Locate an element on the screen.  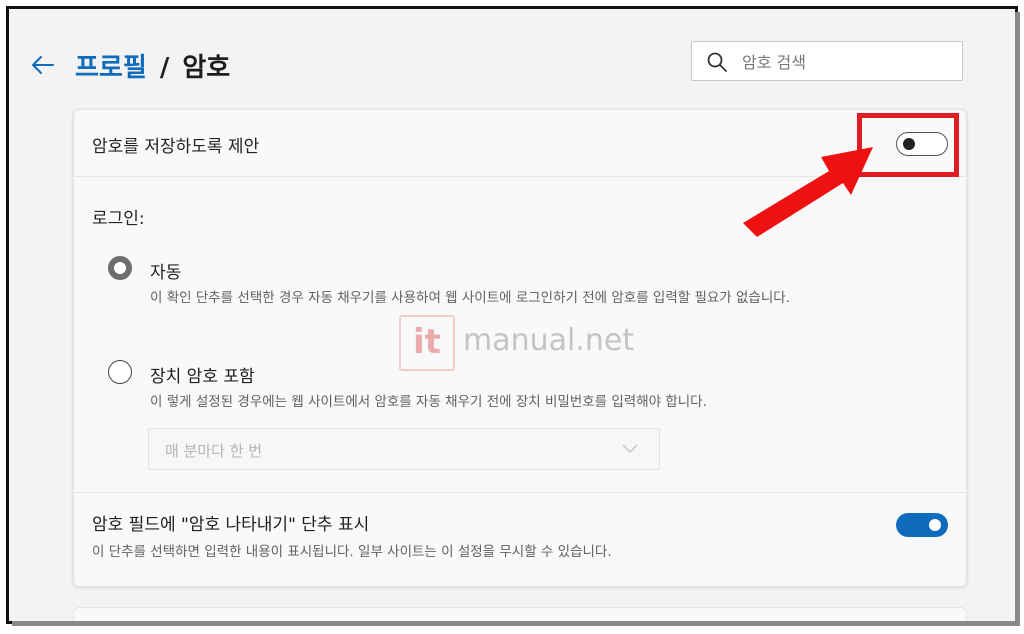
frequency-select: 매 분마다 한 번 is located at coordinates (404, 449).